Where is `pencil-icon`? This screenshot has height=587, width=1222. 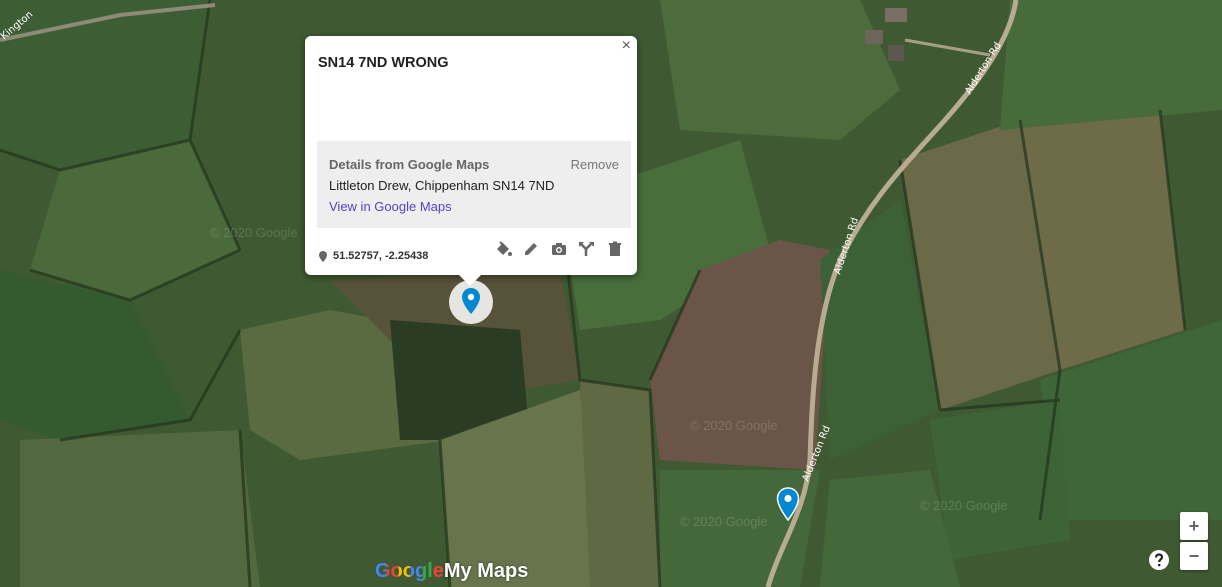
pencil-icon is located at coordinates (531, 249).